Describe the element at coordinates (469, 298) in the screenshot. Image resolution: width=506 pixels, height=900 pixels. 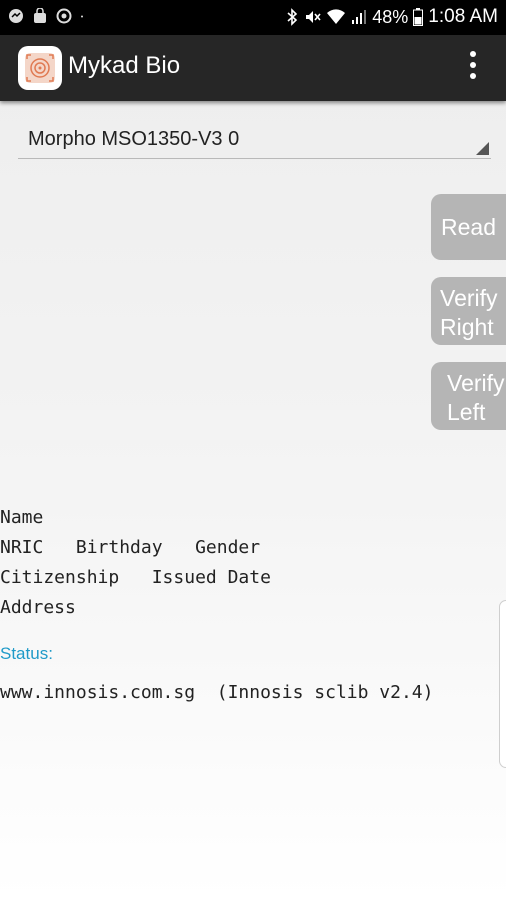
I see `verify-right-label-line1: Verify` at that location.